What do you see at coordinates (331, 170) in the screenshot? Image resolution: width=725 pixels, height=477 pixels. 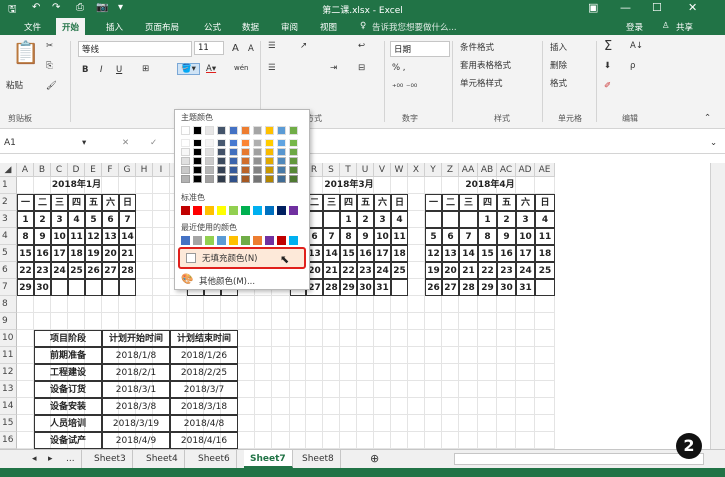 I see `column-header: S` at bounding box center [331, 170].